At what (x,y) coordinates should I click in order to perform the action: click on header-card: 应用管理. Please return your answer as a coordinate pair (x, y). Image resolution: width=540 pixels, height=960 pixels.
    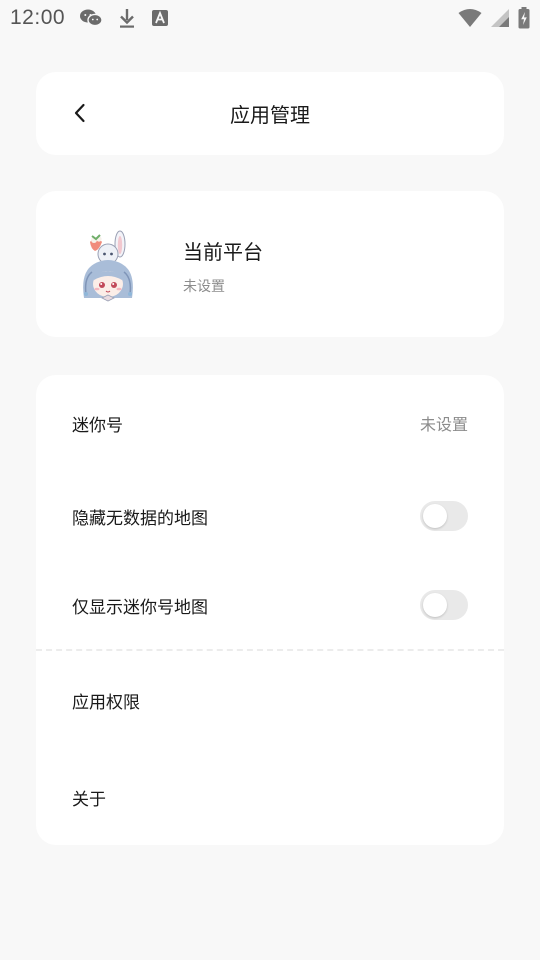
    Looking at the image, I should click on (270, 113).